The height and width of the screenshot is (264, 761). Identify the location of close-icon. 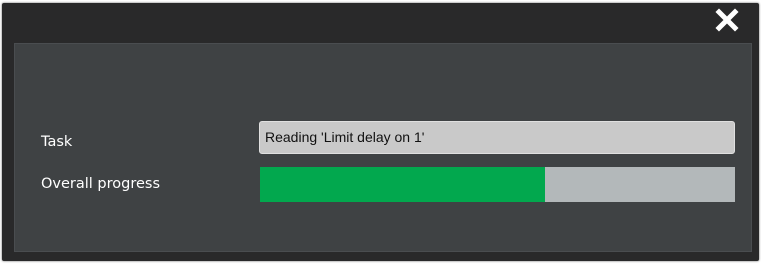
(727, 20).